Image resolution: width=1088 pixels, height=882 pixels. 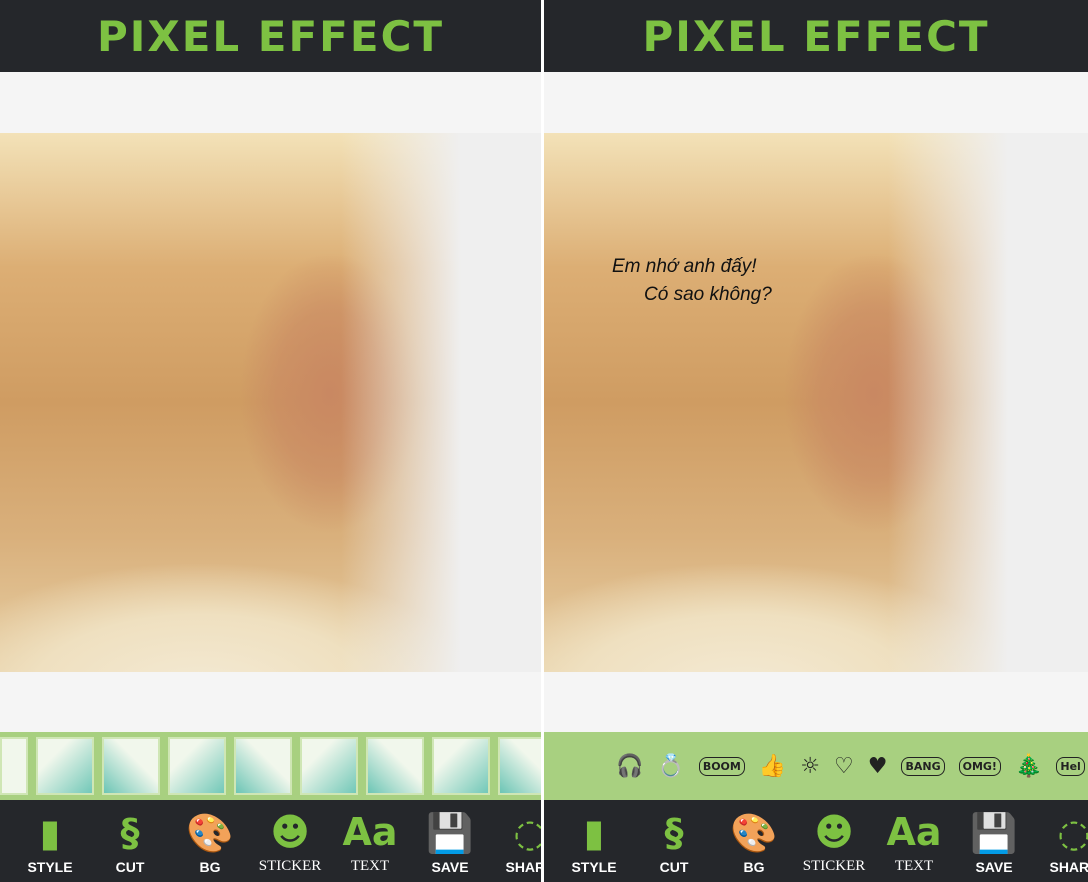 I want to click on bang-sticker: BANG, so click(x=923, y=766).